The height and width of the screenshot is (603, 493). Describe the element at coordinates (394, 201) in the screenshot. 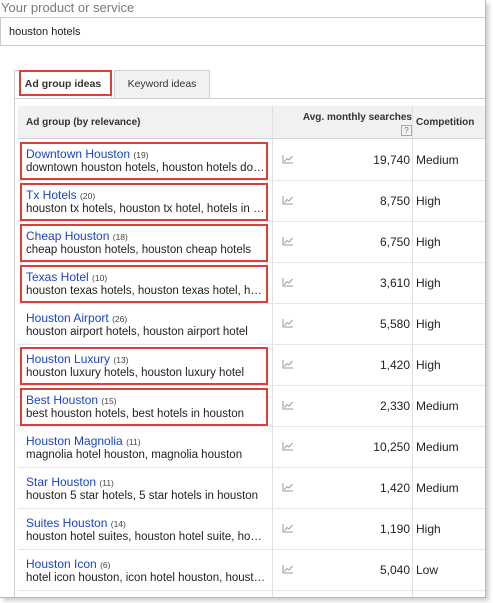

I see `avg-monthly-searches: 8,750` at that location.